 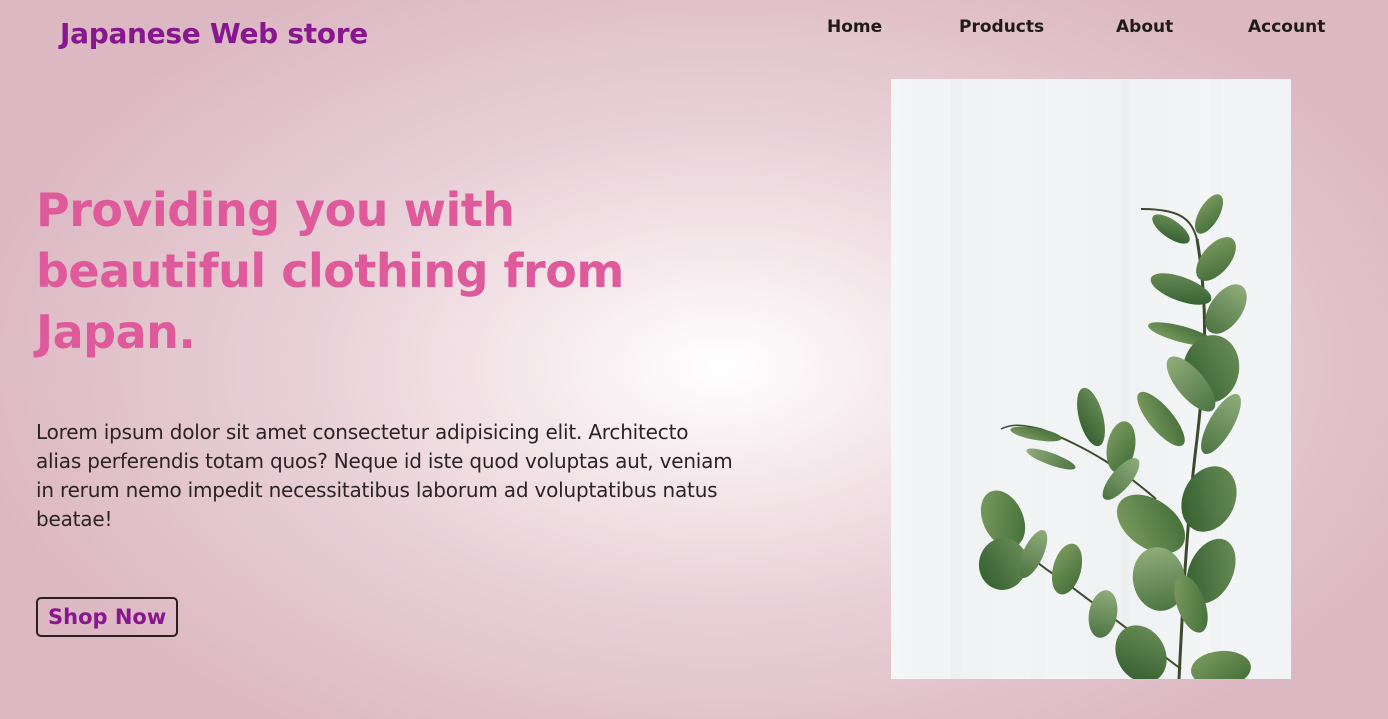 I want to click on shop-now-button: Shop Now, so click(x=107, y=617).